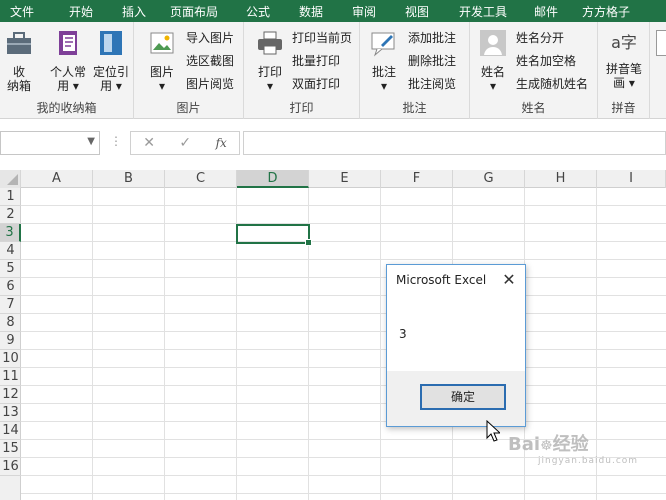 The width and height of the screenshot is (666, 500). Describe the element at coordinates (201, 179) in the screenshot. I see `column-header-c: C` at that location.